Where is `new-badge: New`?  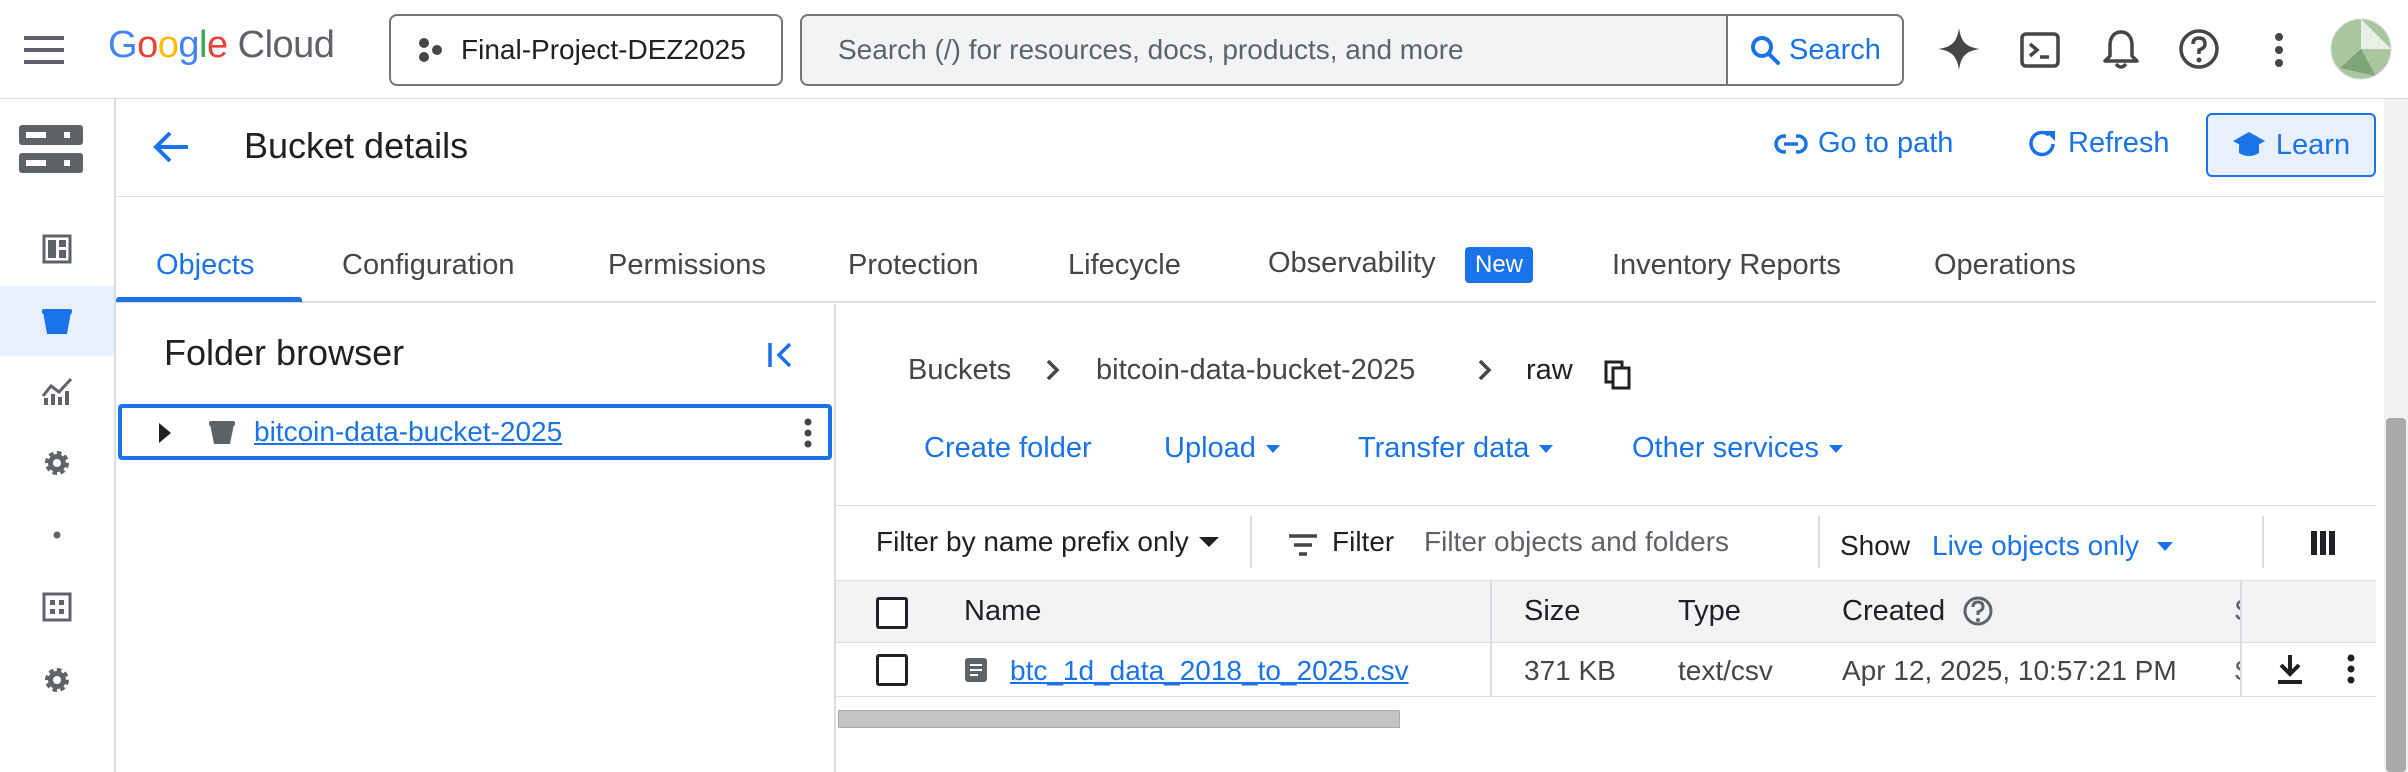
new-badge: New is located at coordinates (1499, 265).